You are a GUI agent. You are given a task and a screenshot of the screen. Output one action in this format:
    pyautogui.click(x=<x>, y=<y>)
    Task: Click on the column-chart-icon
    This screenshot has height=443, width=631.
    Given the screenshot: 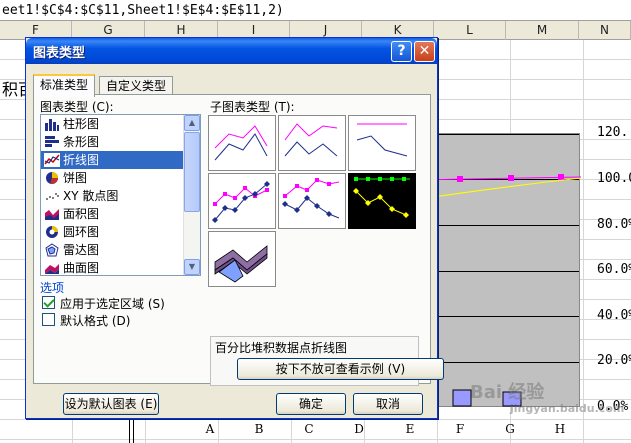 What is the action you would take?
    pyautogui.click(x=52, y=125)
    